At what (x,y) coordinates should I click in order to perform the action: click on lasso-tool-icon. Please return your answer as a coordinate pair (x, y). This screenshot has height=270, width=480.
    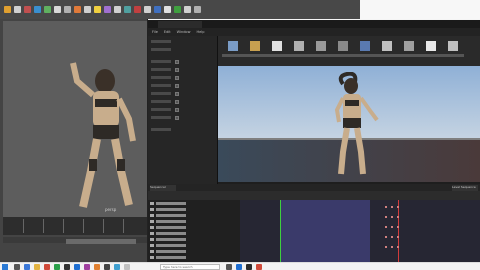
    Looking at the image, I should click on (17, 9).